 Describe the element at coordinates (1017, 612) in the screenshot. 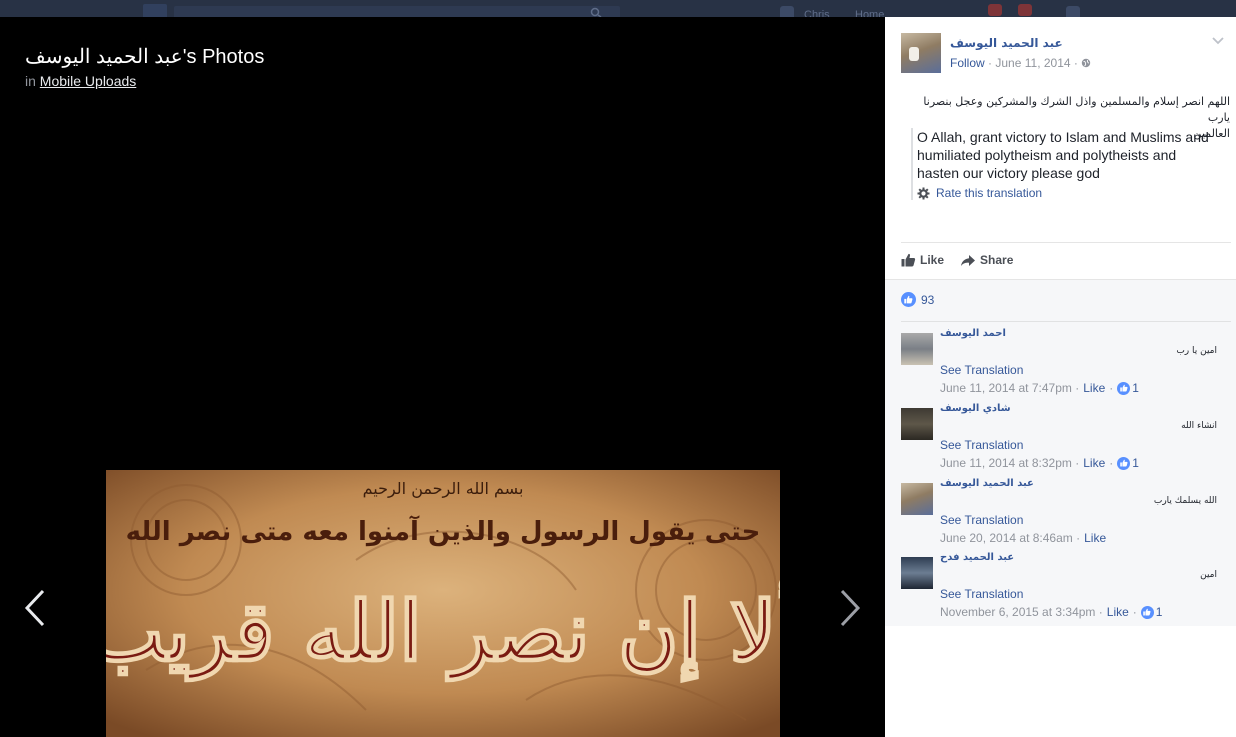

I see `comment-timestamp: November 6, 2015 at 3:34pm` at that location.